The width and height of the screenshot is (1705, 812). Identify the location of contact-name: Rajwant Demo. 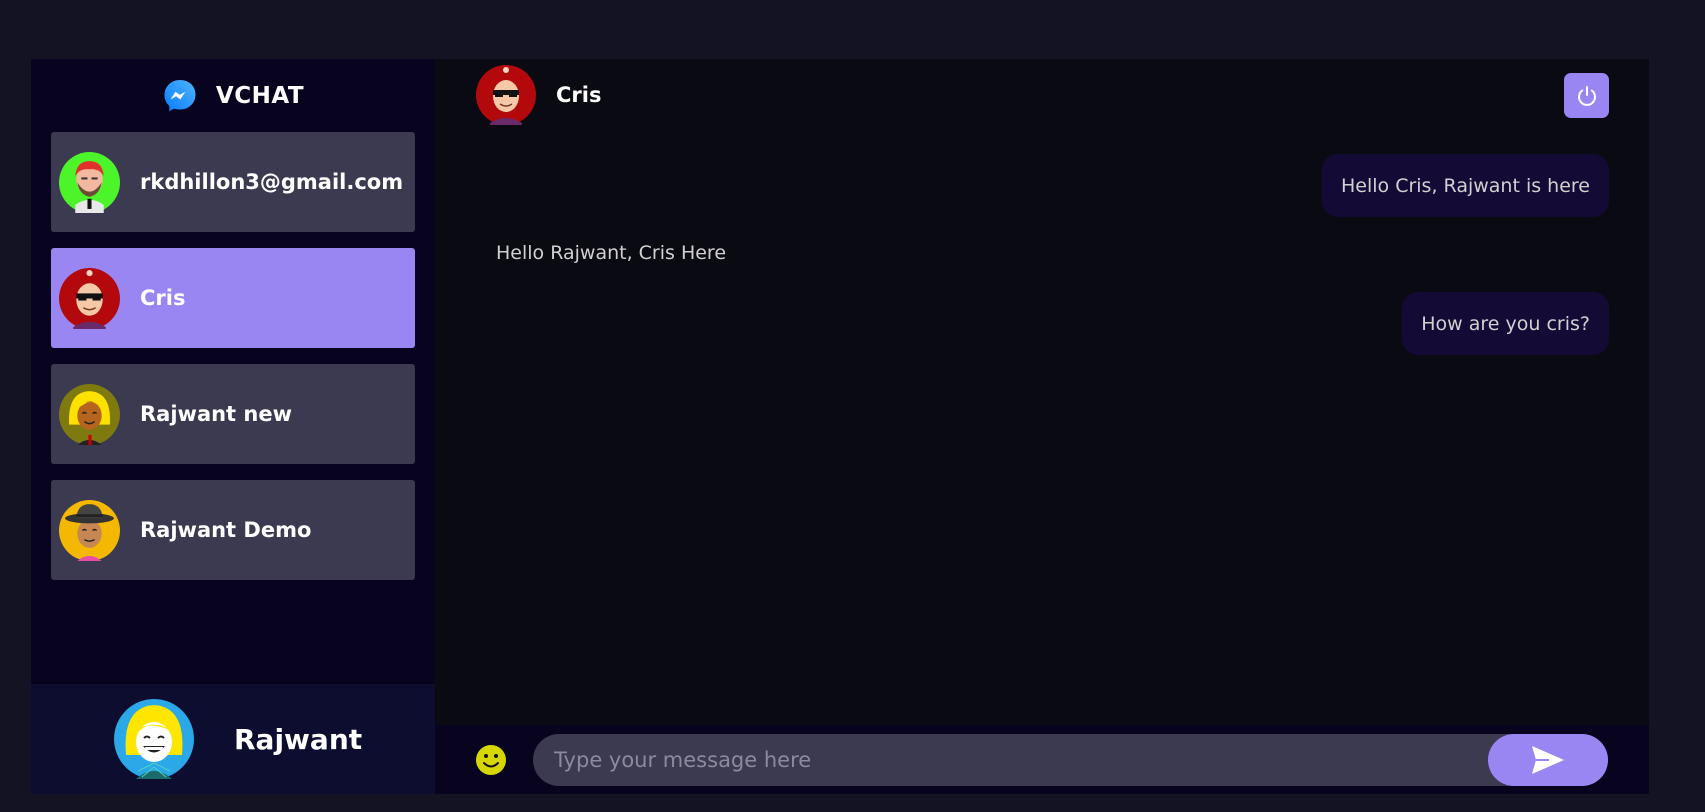
(226, 530).